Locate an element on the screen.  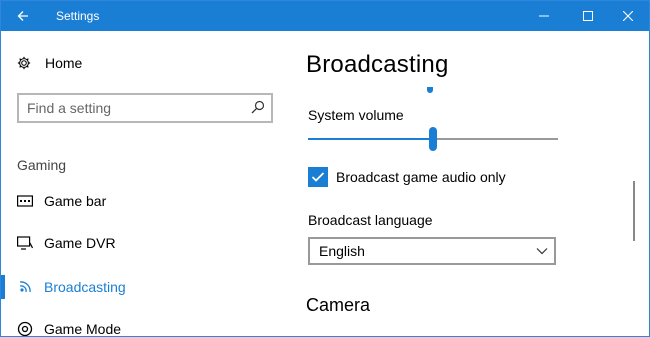
dropdown-selected-value: English is located at coordinates (342, 251).